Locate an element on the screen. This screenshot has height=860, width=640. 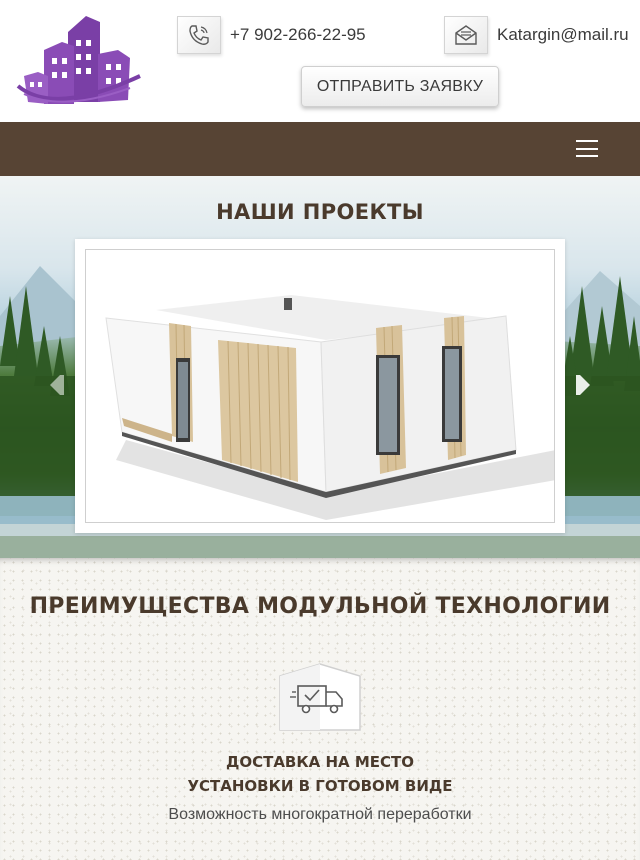
phone-number: +7 902-266-22-95 is located at coordinates (298, 35).